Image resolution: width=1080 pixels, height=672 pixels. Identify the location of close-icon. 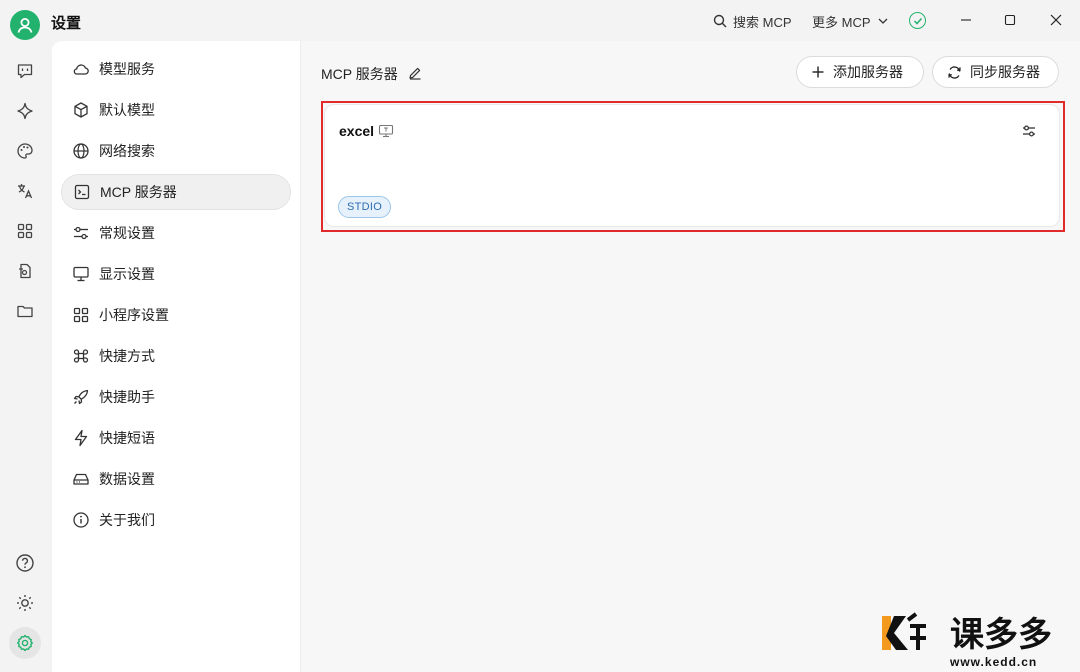
(1056, 20).